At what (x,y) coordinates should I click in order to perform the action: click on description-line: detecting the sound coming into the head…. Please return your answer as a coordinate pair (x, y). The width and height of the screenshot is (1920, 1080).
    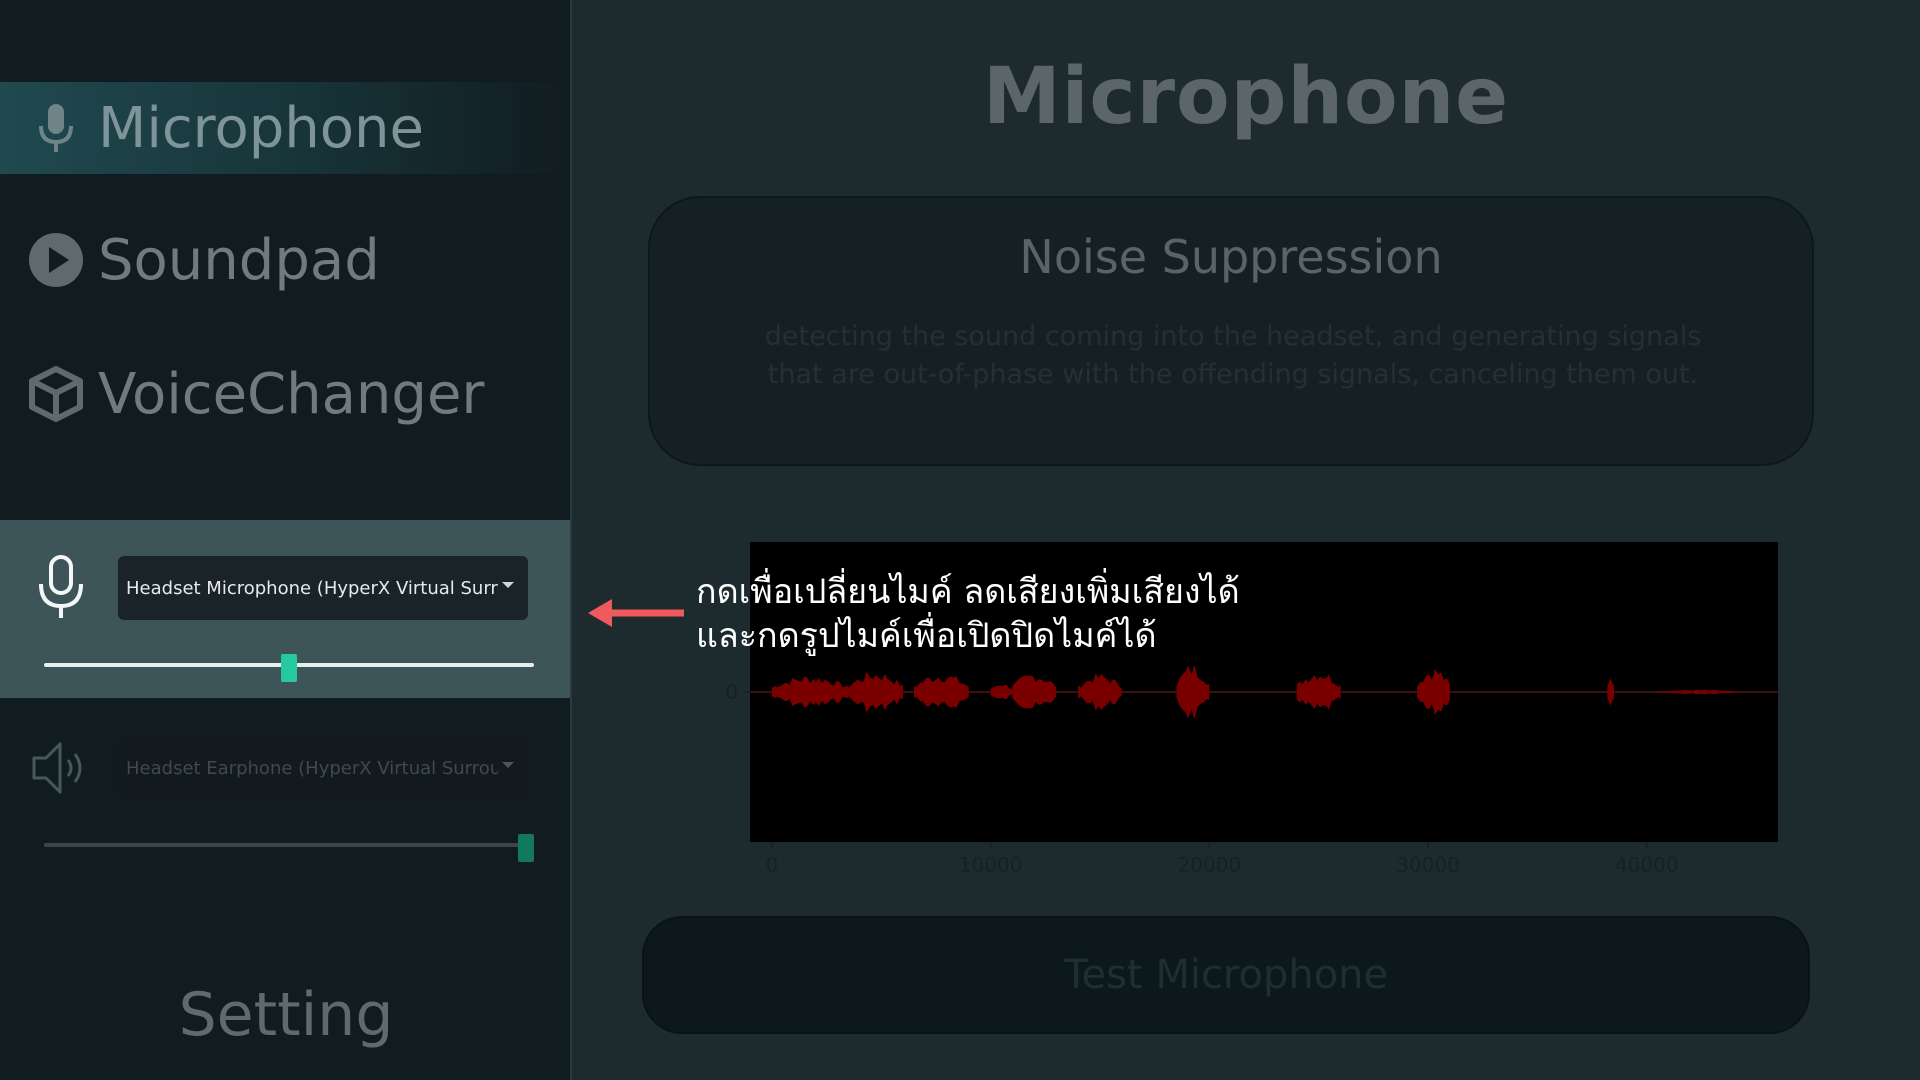
    Looking at the image, I should click on (1233, 336).